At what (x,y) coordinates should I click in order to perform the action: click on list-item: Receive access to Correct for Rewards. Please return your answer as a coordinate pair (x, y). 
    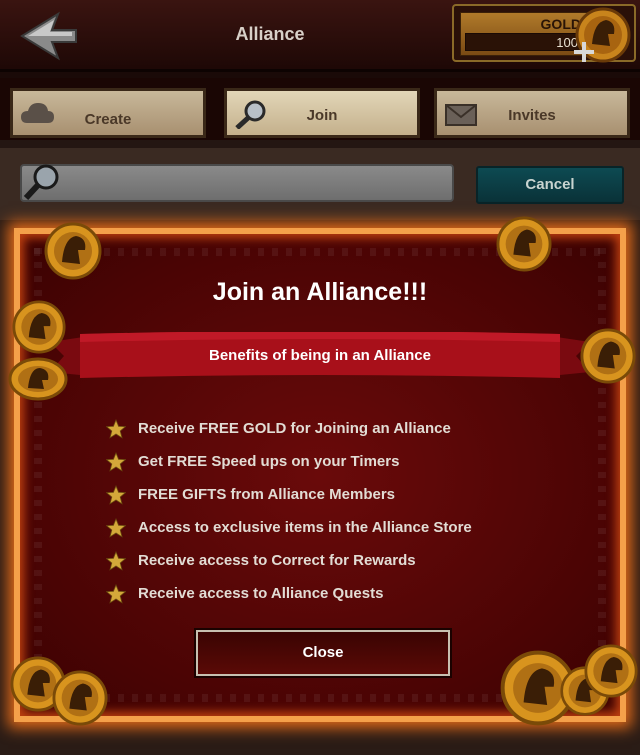
    Looking at the image, I should click on (289, 560).